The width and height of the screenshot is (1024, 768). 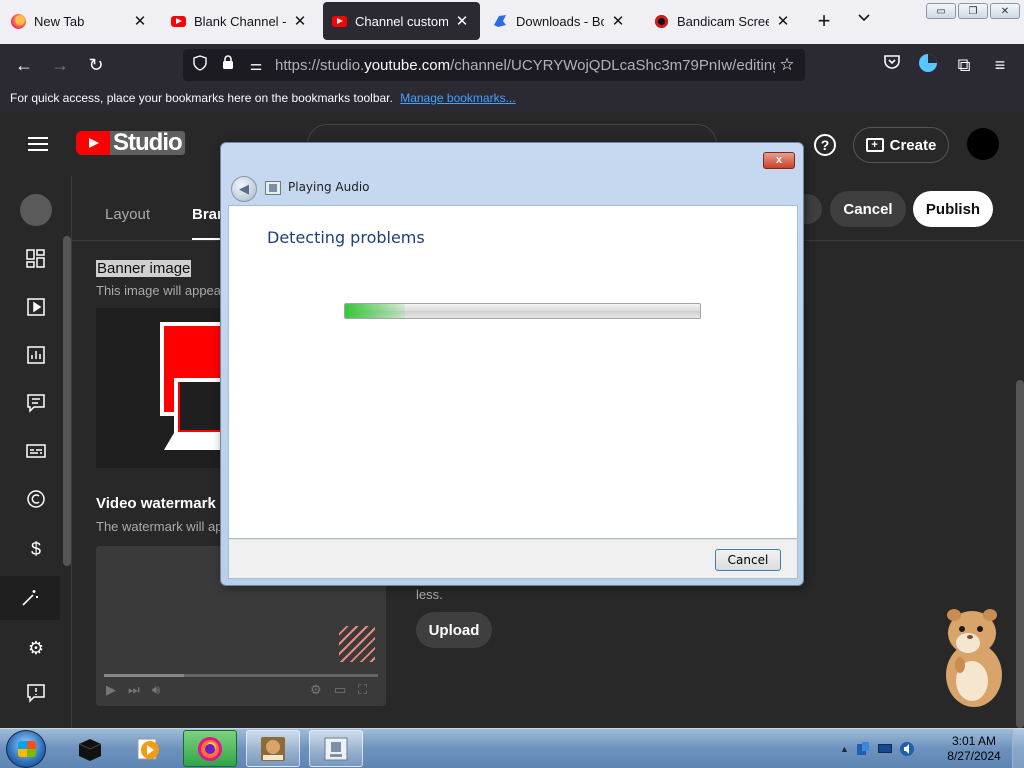 I want to click on troubleshooter-app-icon, so click(x=273, y=188).